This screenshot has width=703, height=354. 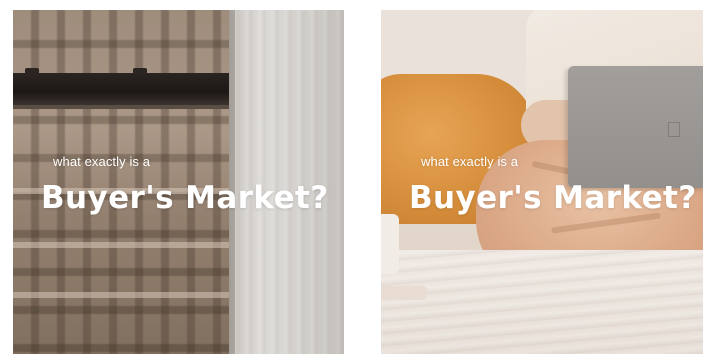 What do you see at coordinates (542, 302) in the screenshot?
I see `bed-blanket` at bounding box center [542, 302].